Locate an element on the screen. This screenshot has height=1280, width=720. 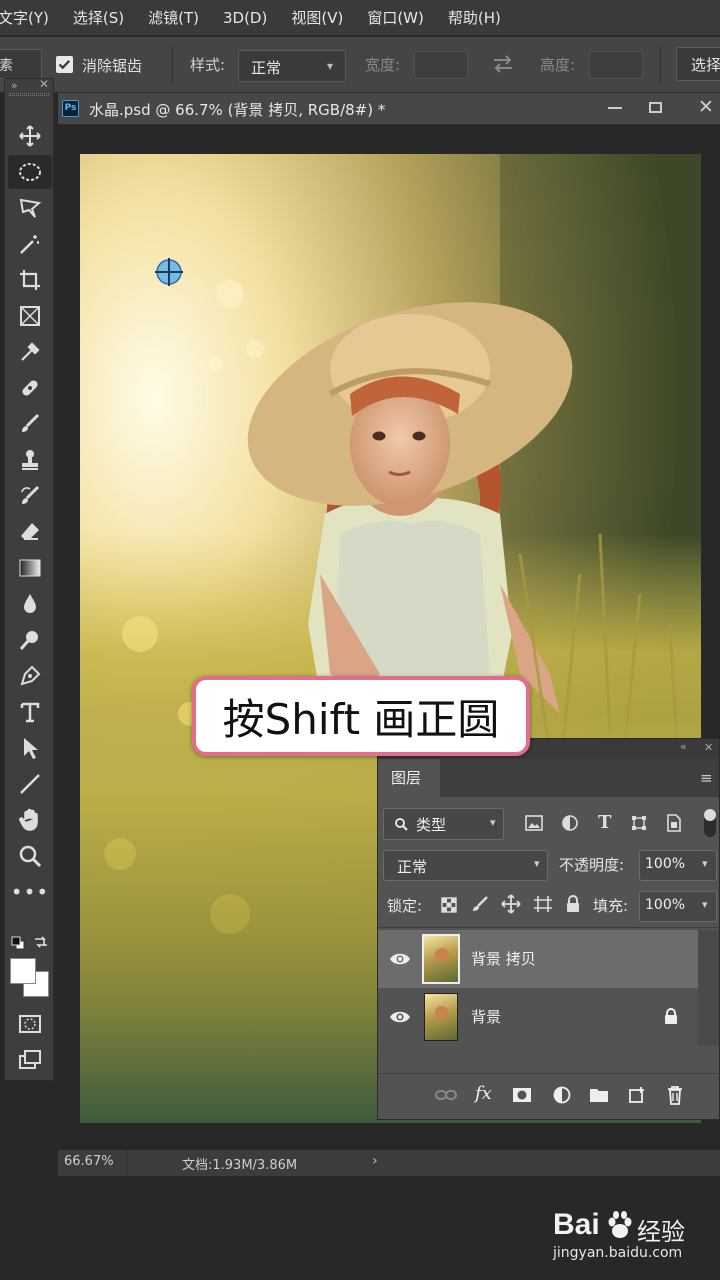
filter-adjustment-icon is located at coordinates (570, 825).